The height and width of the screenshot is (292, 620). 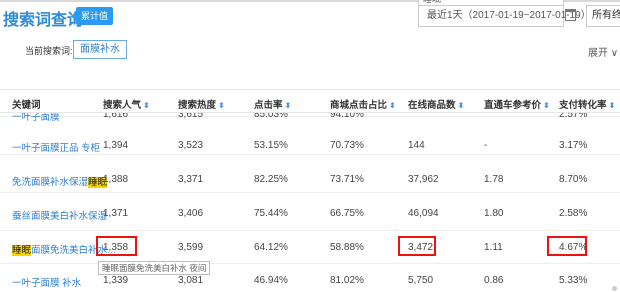 I want to click on cell-mall-ratio: 66.75%, so click(x=347, y=213).